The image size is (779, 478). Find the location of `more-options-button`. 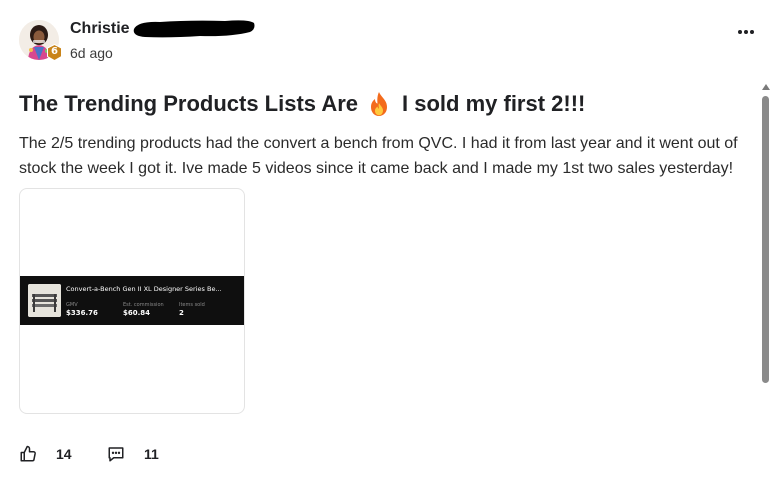

more-options-button is located at coordinates (746, 32).